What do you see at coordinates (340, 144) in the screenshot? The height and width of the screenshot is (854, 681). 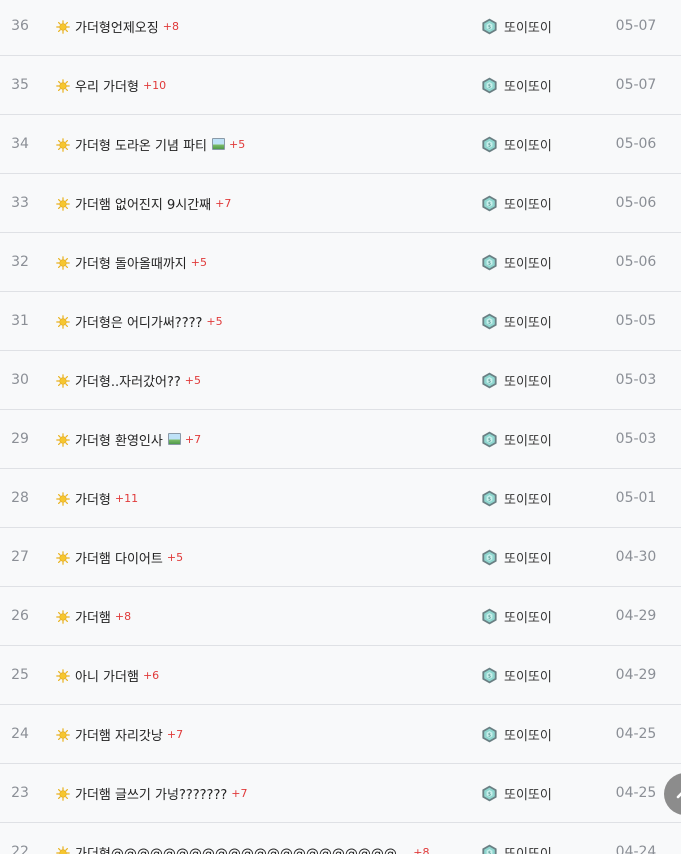 I see `post-row: 34 가더형 도라온 기념 파티 +5 $ 또이또이 05-06` at bounding box center [340, 144].